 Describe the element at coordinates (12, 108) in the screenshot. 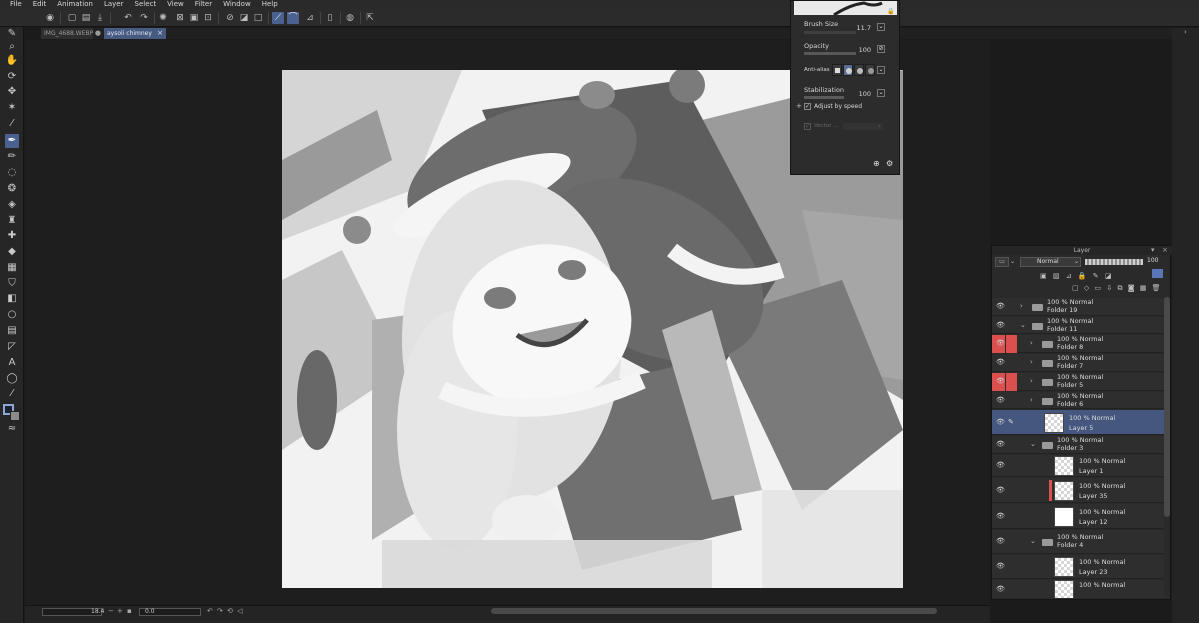

I see `magic-wand-icon: ✶` at that location.